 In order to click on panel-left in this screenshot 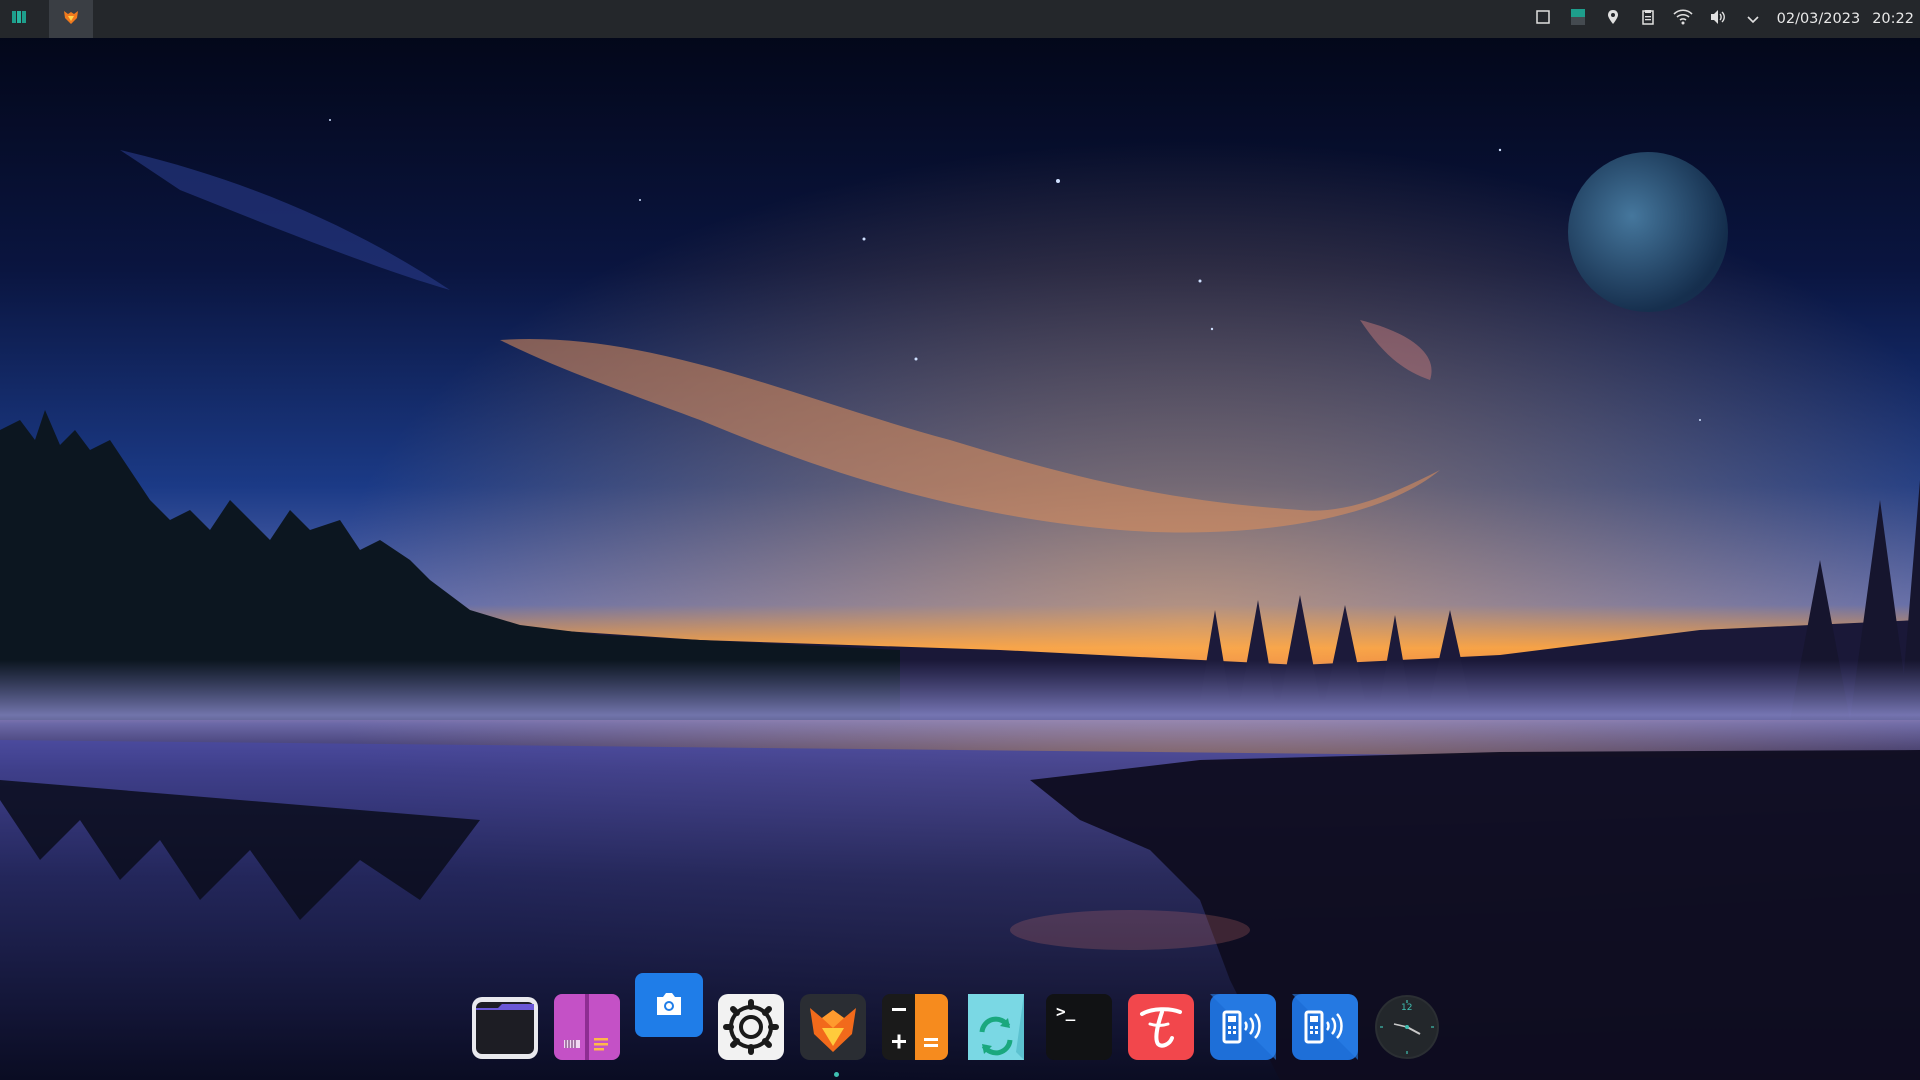, I will do `click(46, 19)`.